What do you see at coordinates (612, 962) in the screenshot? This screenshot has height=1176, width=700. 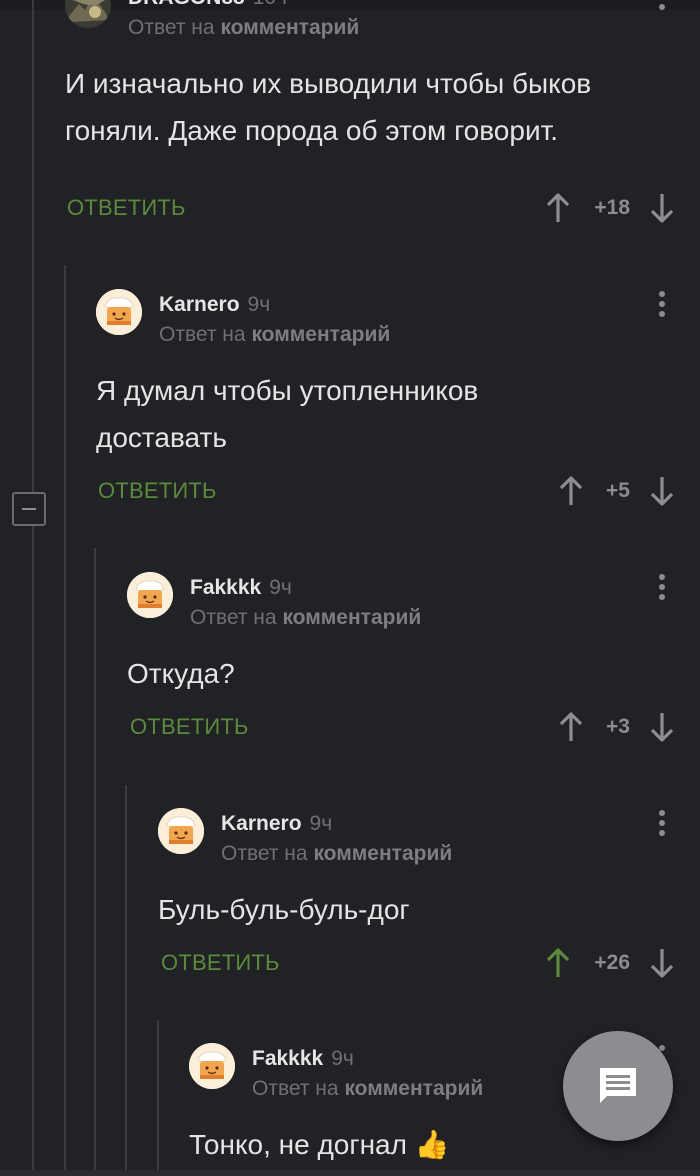 I see `comment-rating: +26` at bounding box center [612, 962].